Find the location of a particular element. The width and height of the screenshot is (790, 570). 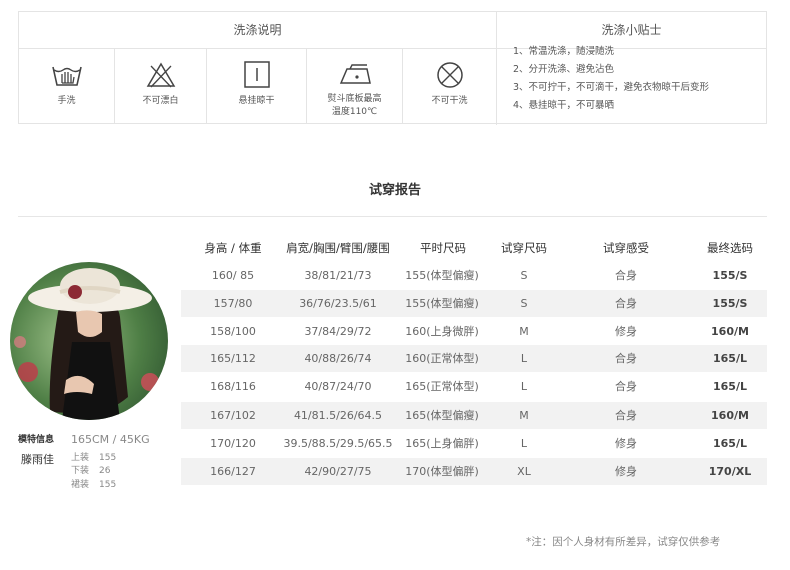

model-name: 滕雨佳 is located at coordinates (37, 459).